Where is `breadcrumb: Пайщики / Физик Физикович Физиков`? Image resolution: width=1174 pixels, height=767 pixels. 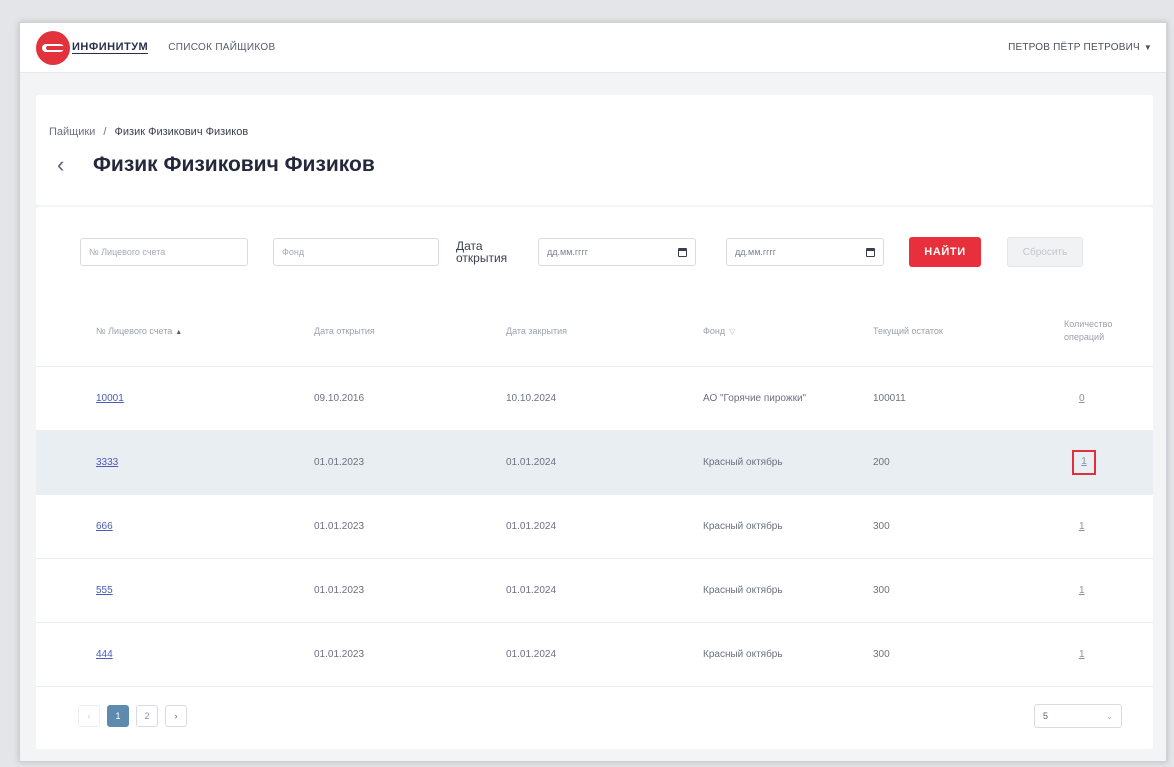
breadcrumb: Пайщики / Физик Физикович Физиков is located at coordinates (148, 132).